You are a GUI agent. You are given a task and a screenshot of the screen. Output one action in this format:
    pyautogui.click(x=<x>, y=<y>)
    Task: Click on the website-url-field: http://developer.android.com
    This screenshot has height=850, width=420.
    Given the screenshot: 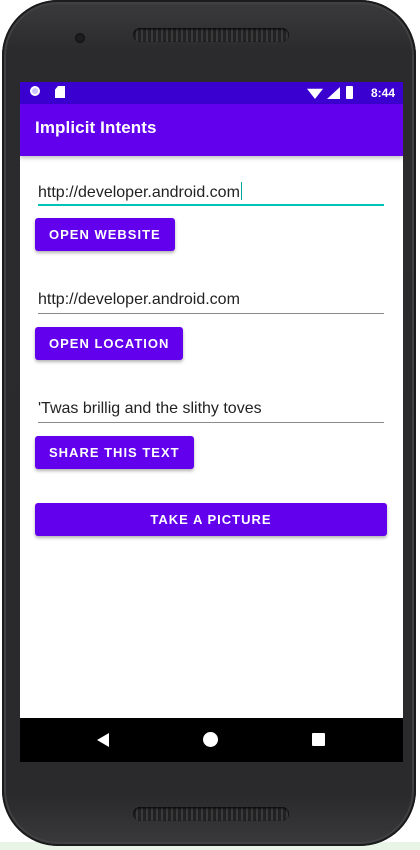 What is the action you would take?
    pyautogui.click(x=140, y=192)
    